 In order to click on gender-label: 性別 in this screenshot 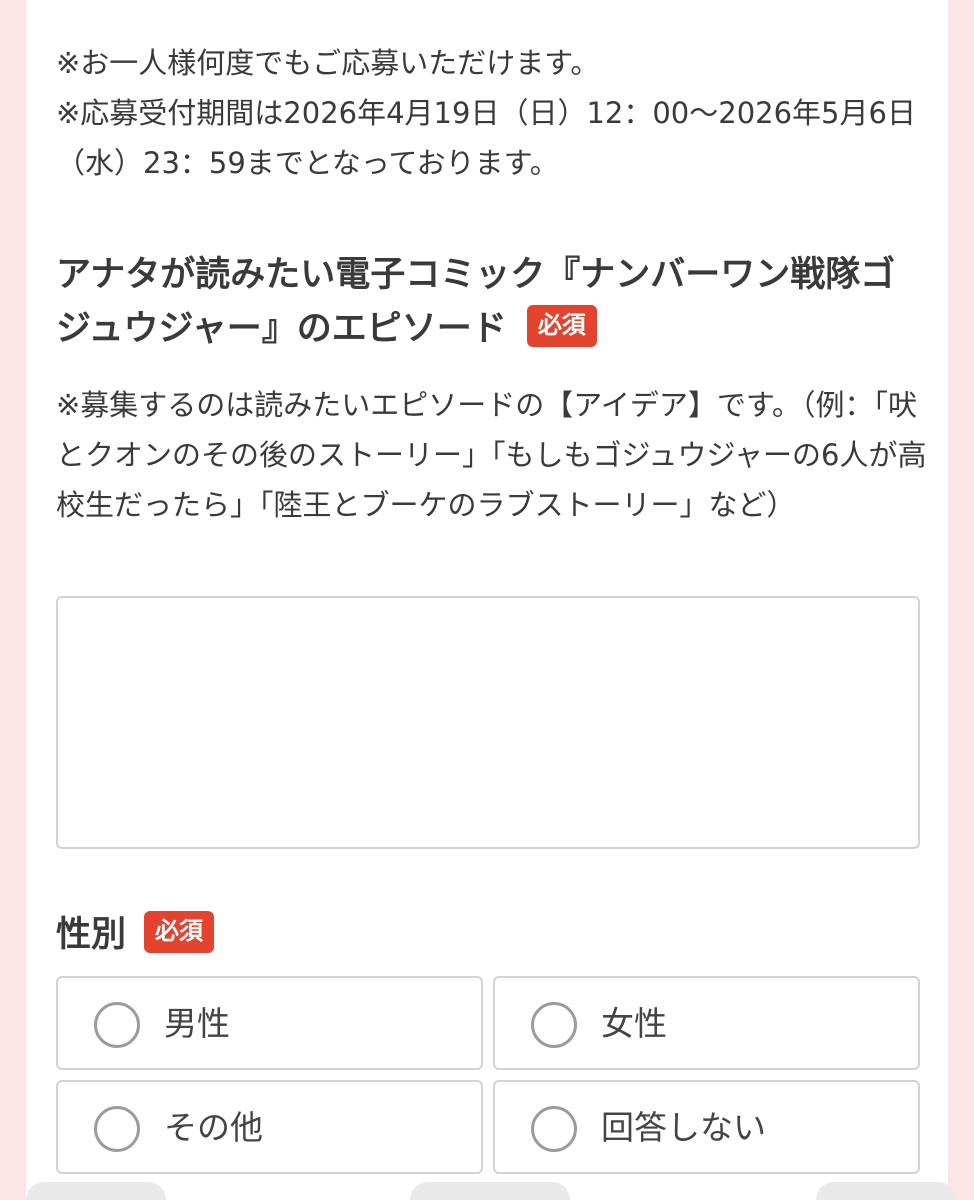, I will do `click(91, 935)`.